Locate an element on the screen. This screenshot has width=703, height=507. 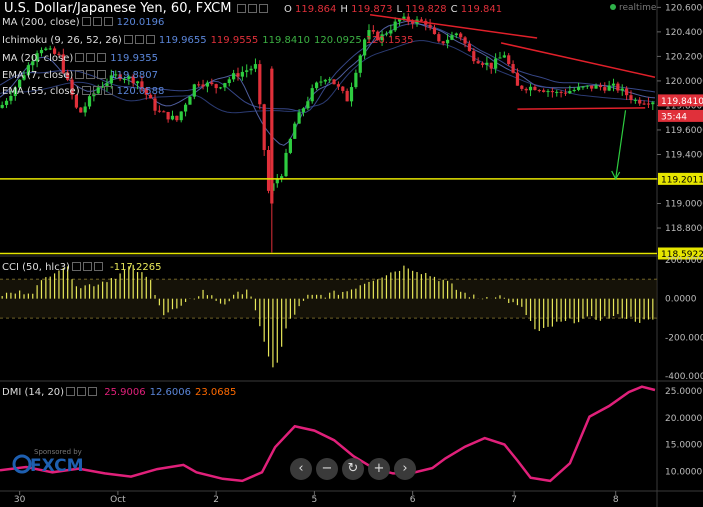
y-tick-label: 25.0000 is located at coordinates (683, 392).